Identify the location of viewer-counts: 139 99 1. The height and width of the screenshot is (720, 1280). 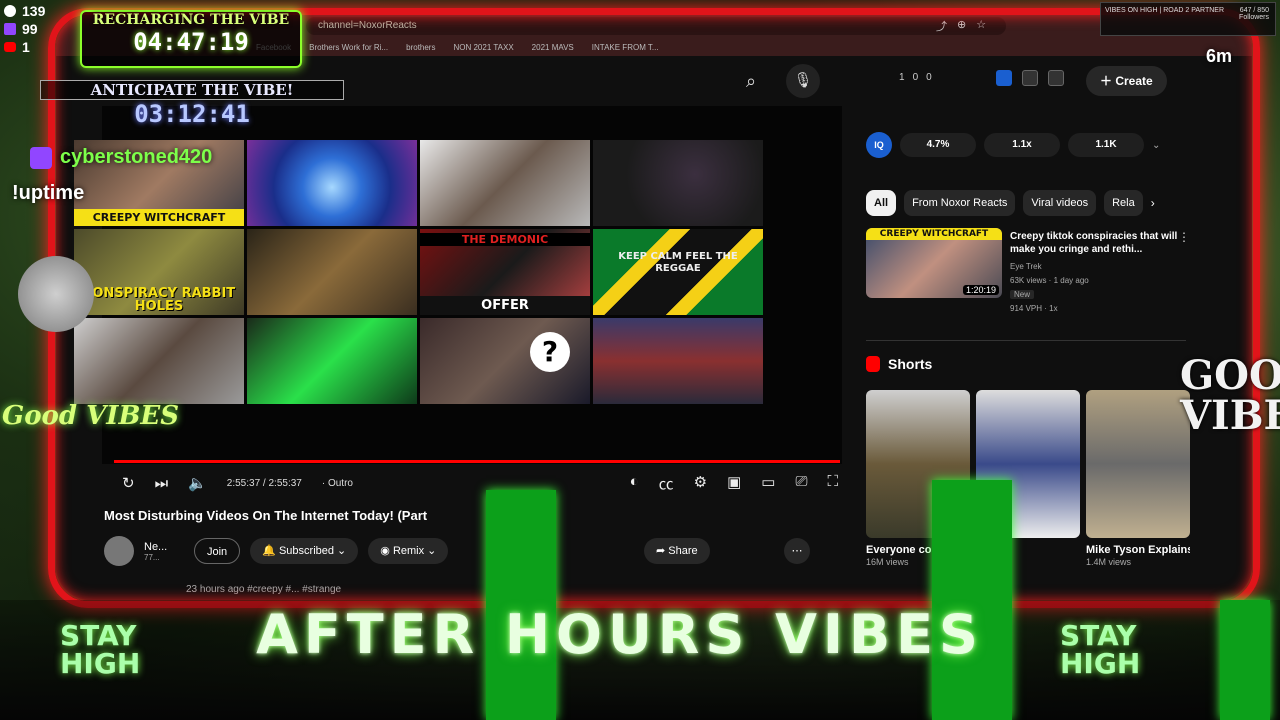
(24, 29).